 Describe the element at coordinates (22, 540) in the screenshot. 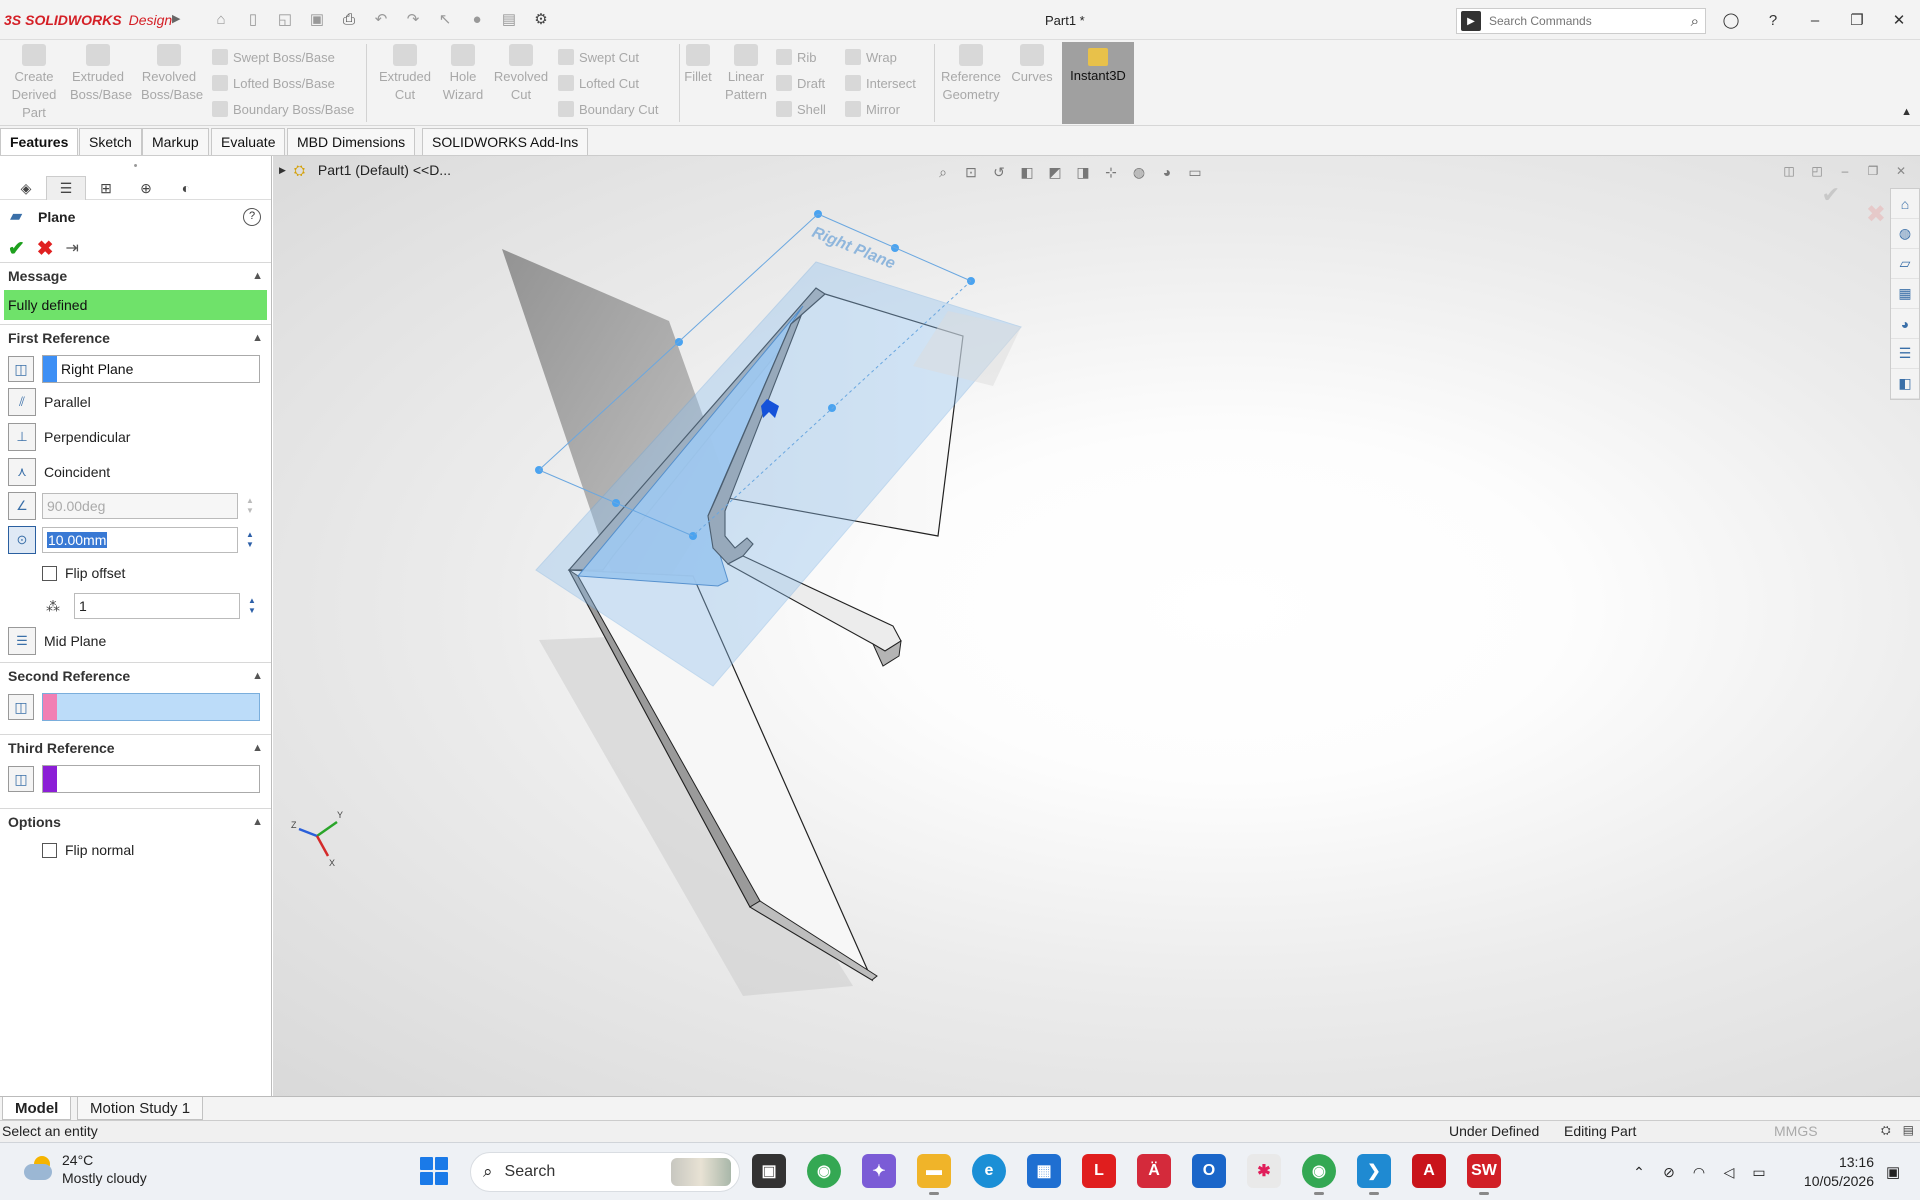

I see `offset-distance-icon: ⊙` at that location.